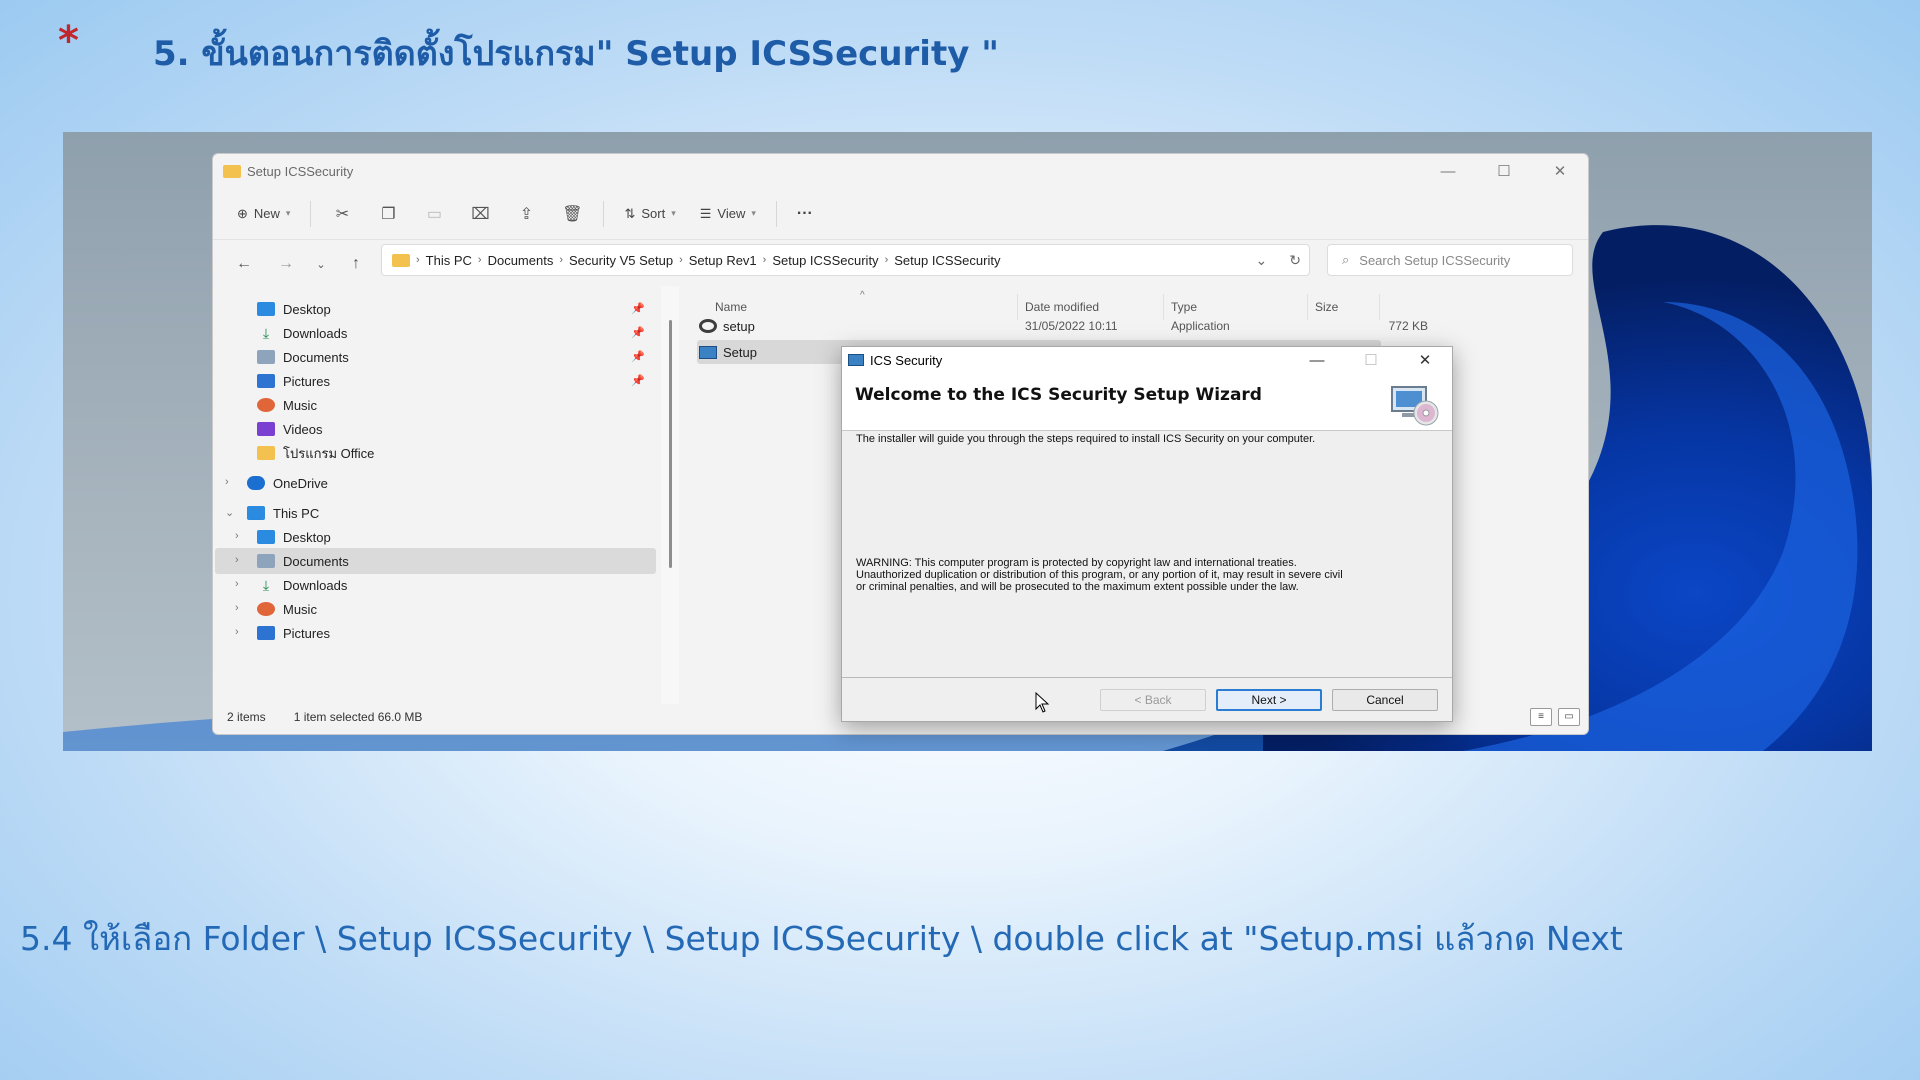  Describe the element at coordinates (307, 309) in the screenshot. I see `sidebar-item-label: Desktop` at that location.